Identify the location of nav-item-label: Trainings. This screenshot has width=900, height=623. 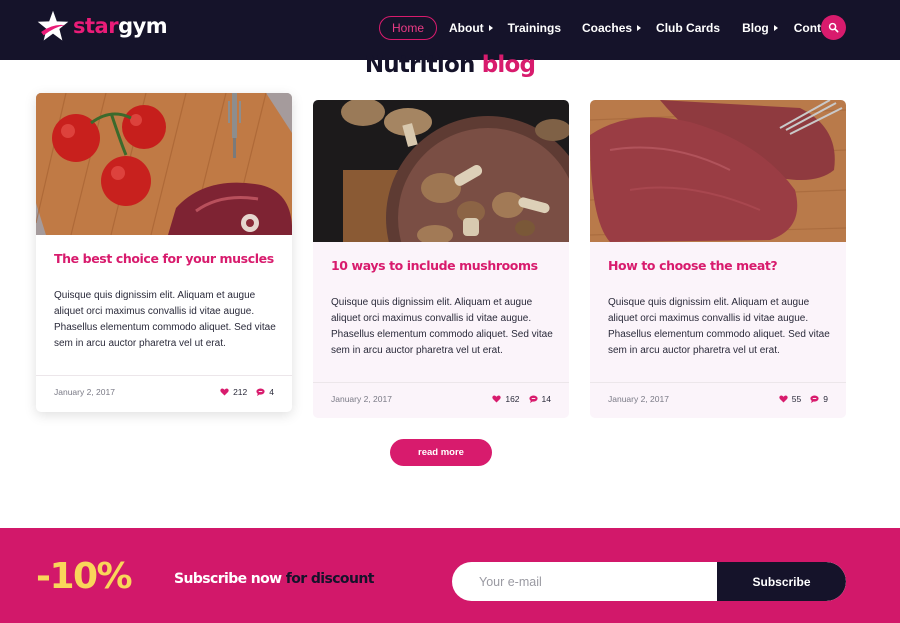
(534, 28).